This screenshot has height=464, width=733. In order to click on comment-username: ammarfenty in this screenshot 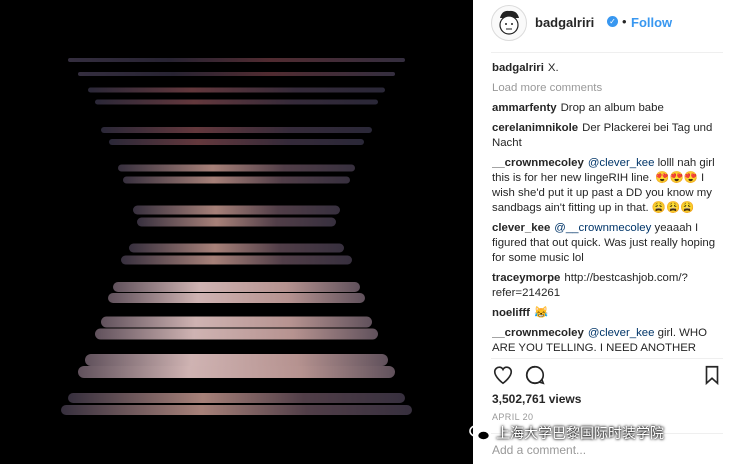, I will do `click(524, 108)`.